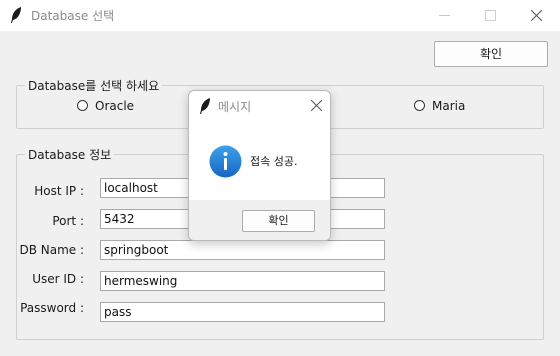  Describe the element at coordinates (94, 86) in the screenshot. I see `db-select-legend: Database를 선택 하세요` at that location.